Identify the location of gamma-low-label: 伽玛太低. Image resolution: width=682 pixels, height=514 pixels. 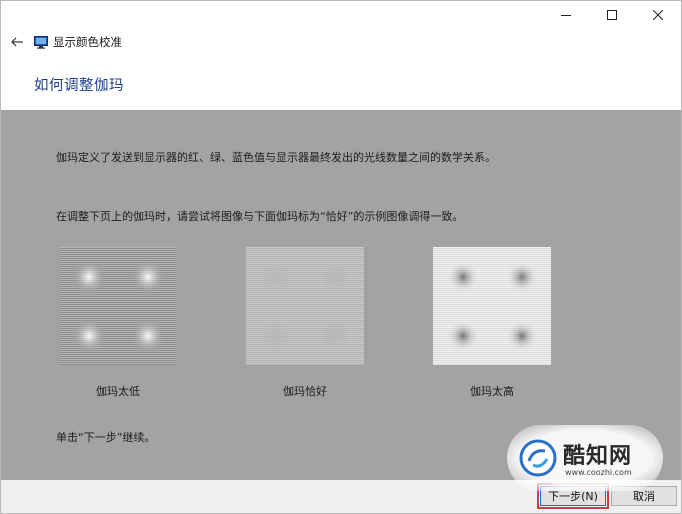
(118, 391).